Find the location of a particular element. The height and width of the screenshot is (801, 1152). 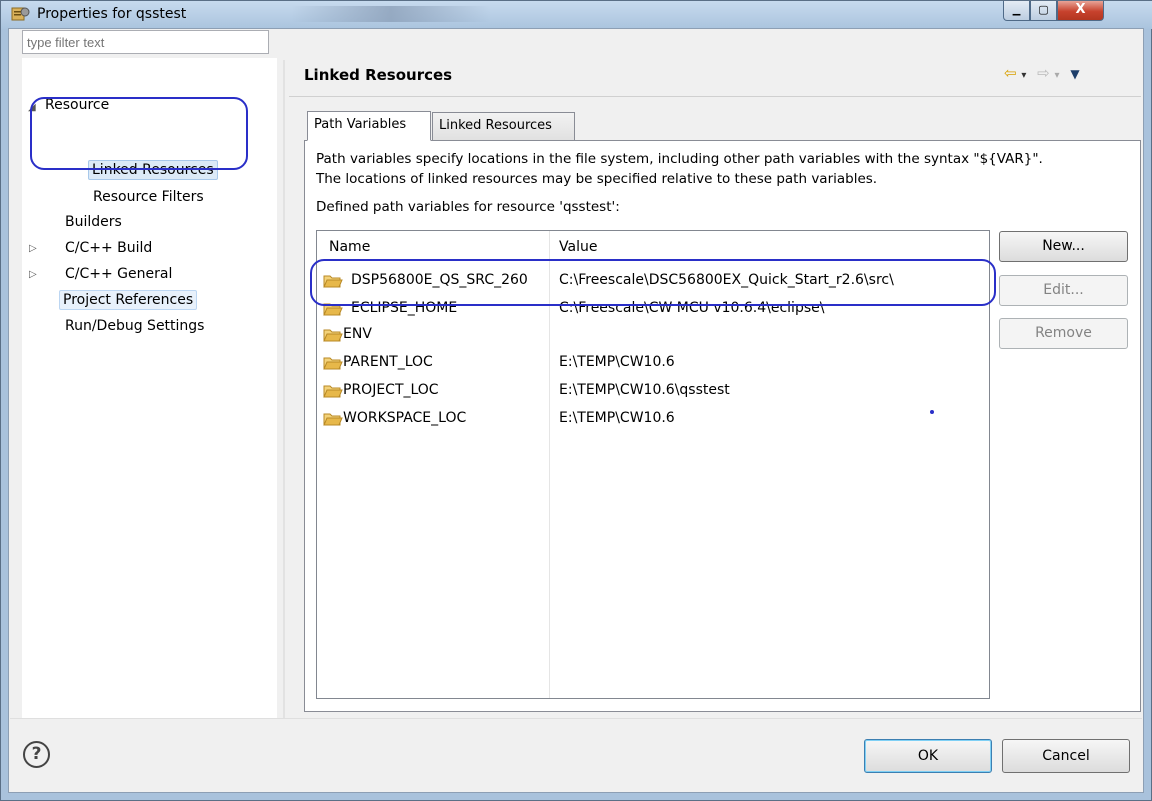

sash-splitter is located at coordinates (284, 389).